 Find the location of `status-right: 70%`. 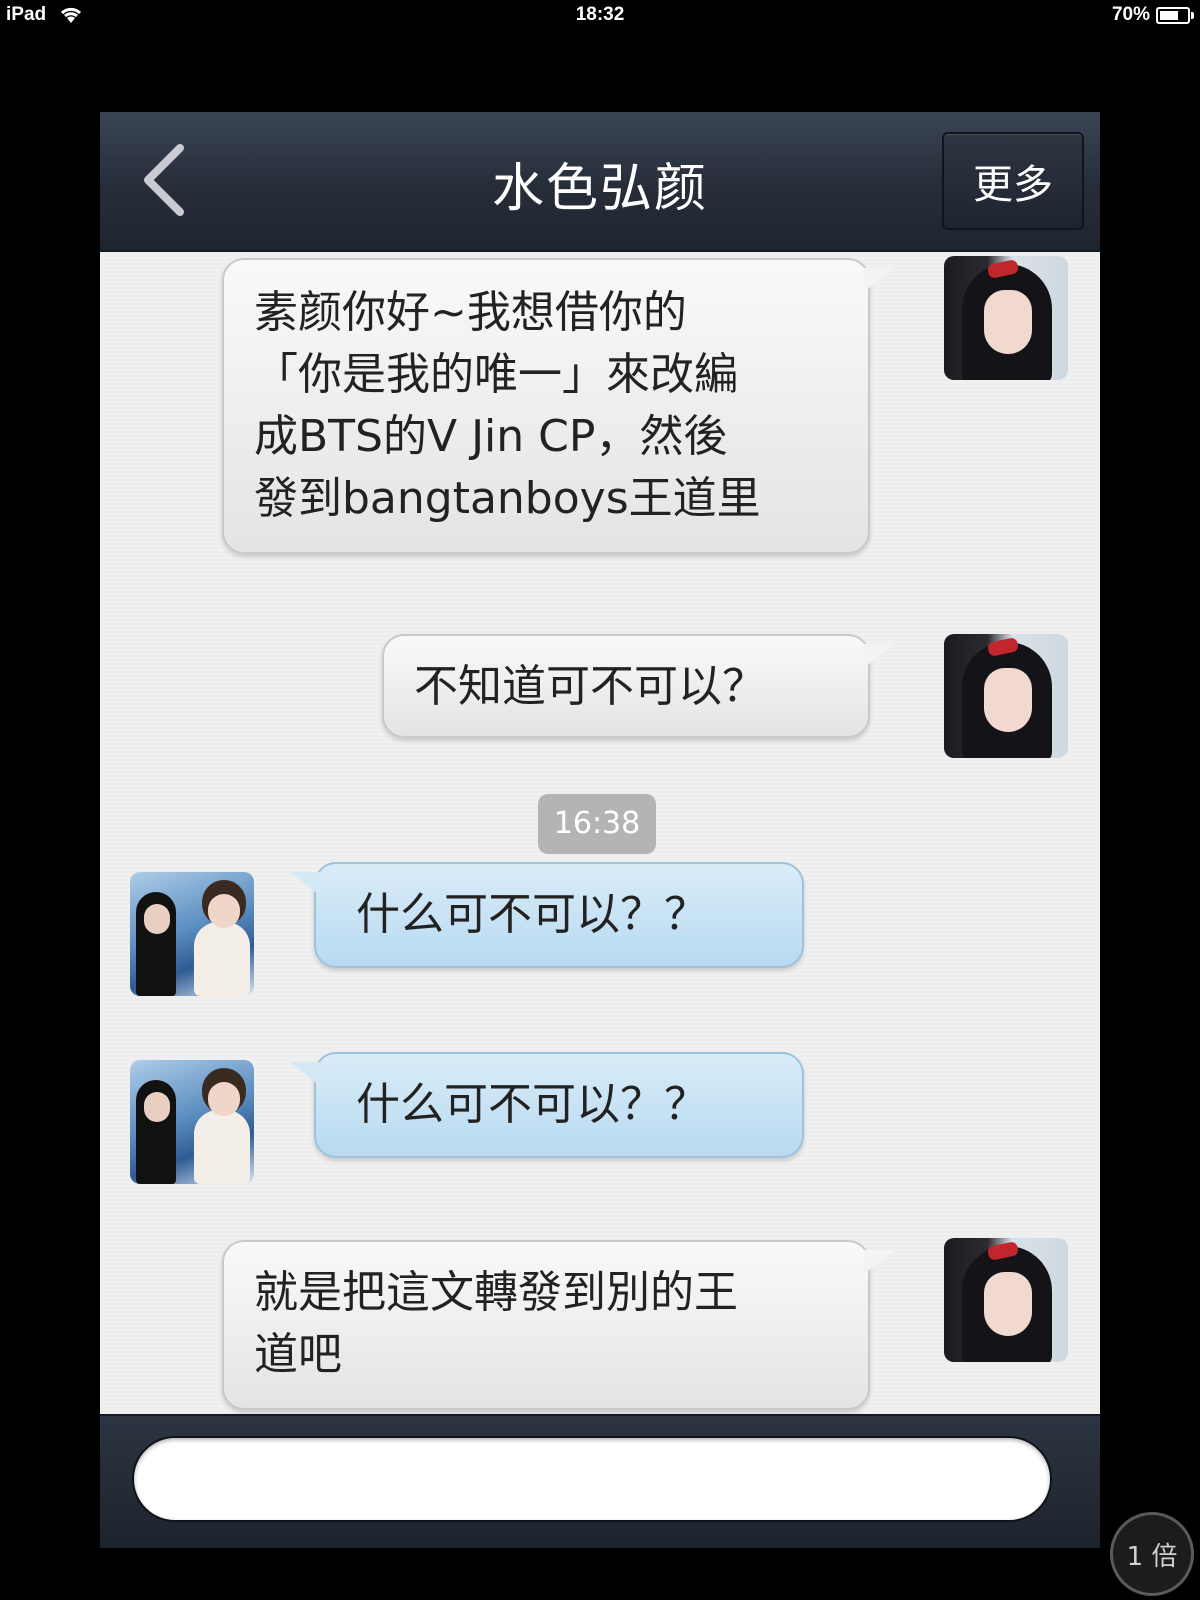

status-right: 70% is located at coordinates (1152, 15).